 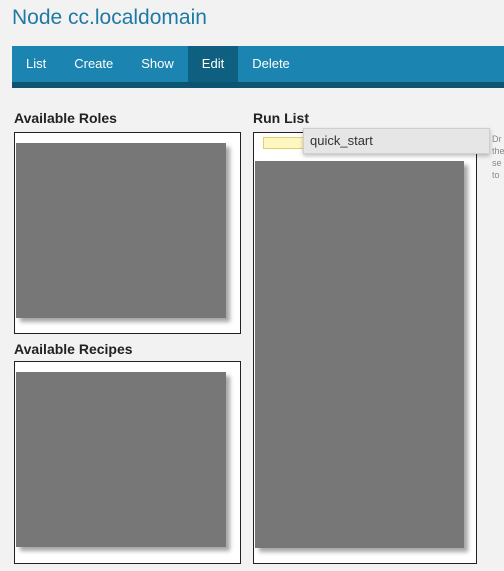 What do you see at coordinates (121, 230) in the screenshot?
I see `available-roles-list-area` at bounding box center [121, 230].